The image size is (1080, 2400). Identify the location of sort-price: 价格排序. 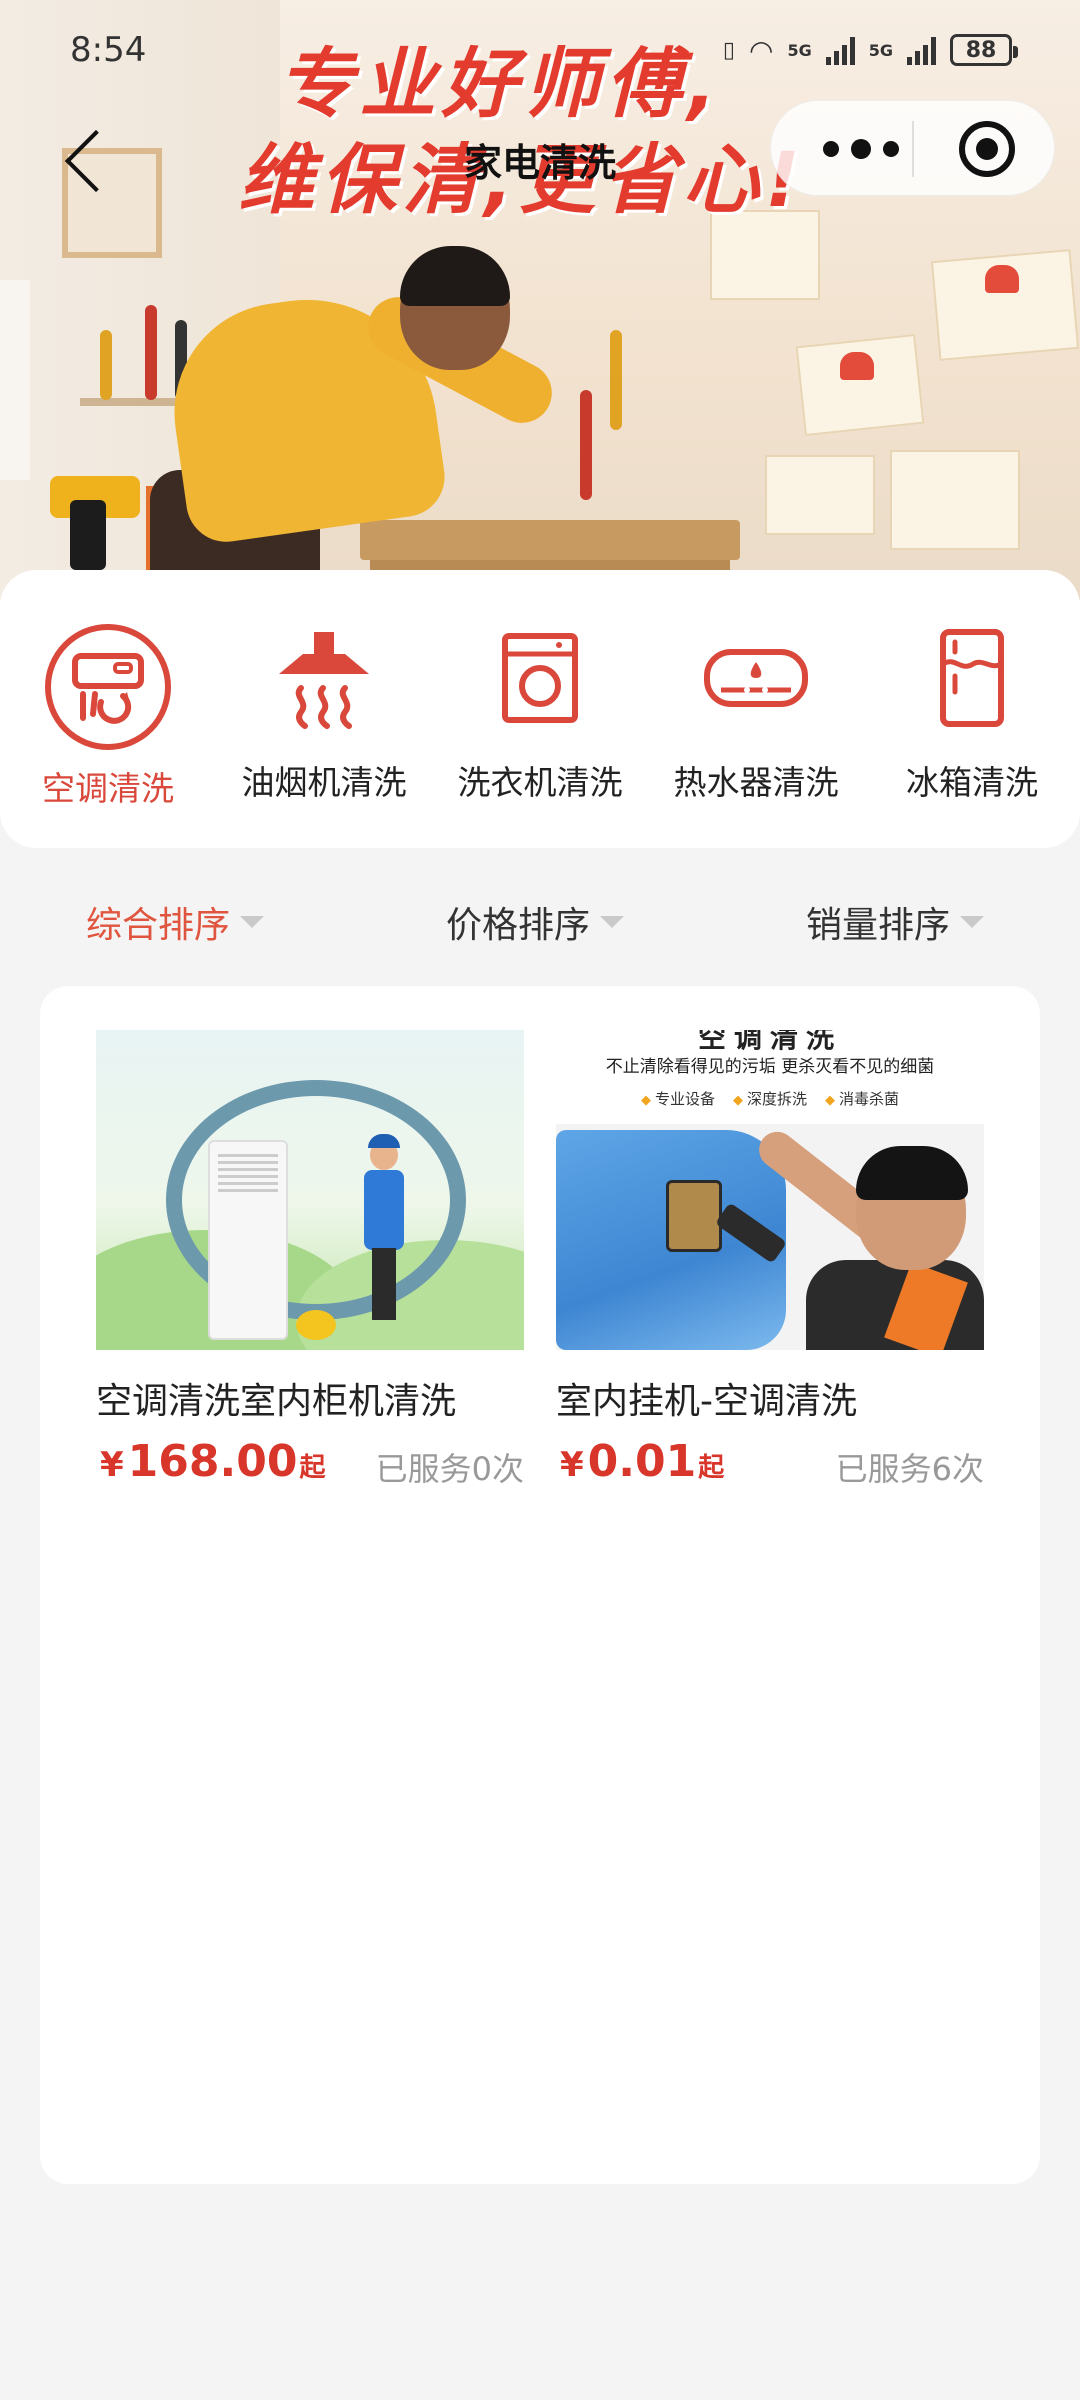
(535, 922).